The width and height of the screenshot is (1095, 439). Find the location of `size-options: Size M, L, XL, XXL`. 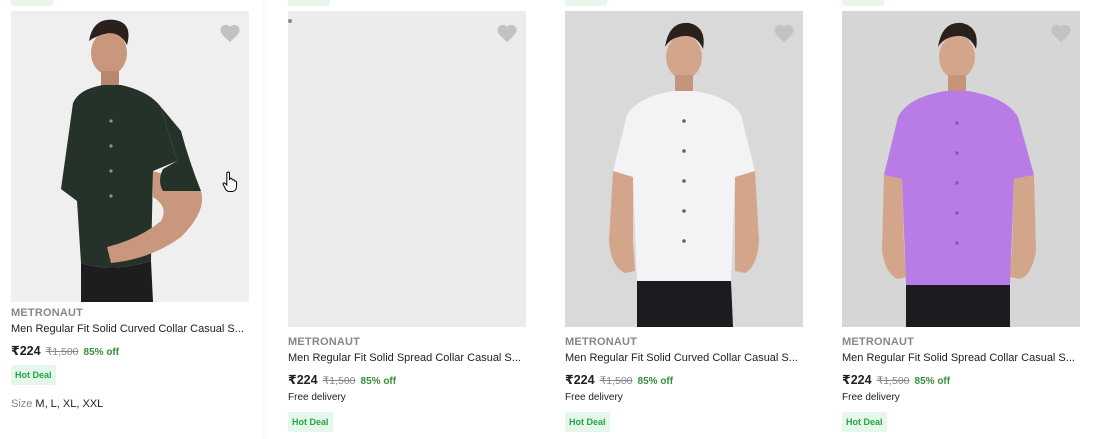

size-options: Size M, L, XL, XXL is located at coordinates (131, 404).